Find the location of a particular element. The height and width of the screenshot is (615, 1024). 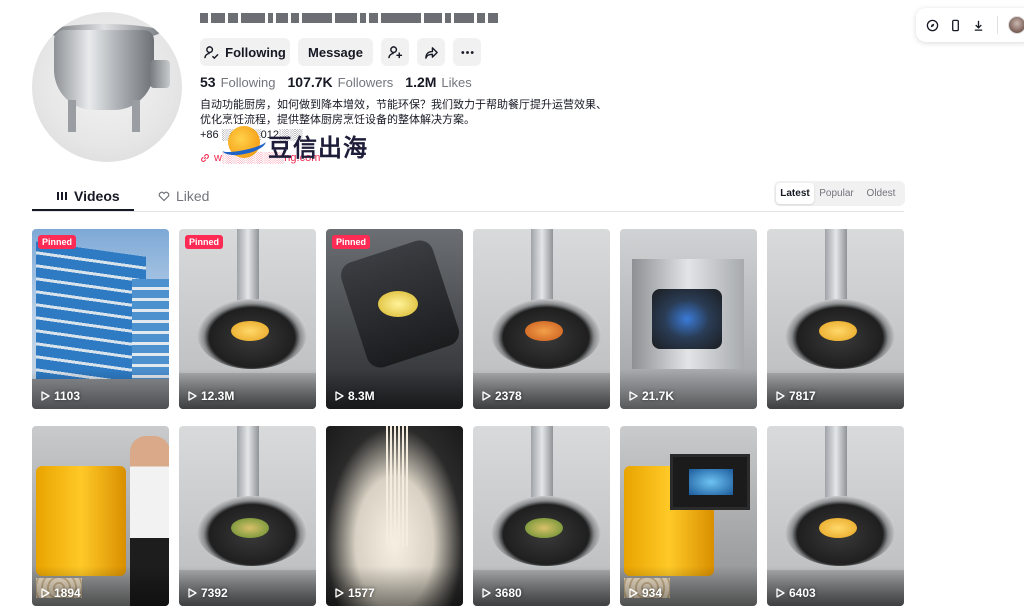

download-button is located at coordinates (978, 25).